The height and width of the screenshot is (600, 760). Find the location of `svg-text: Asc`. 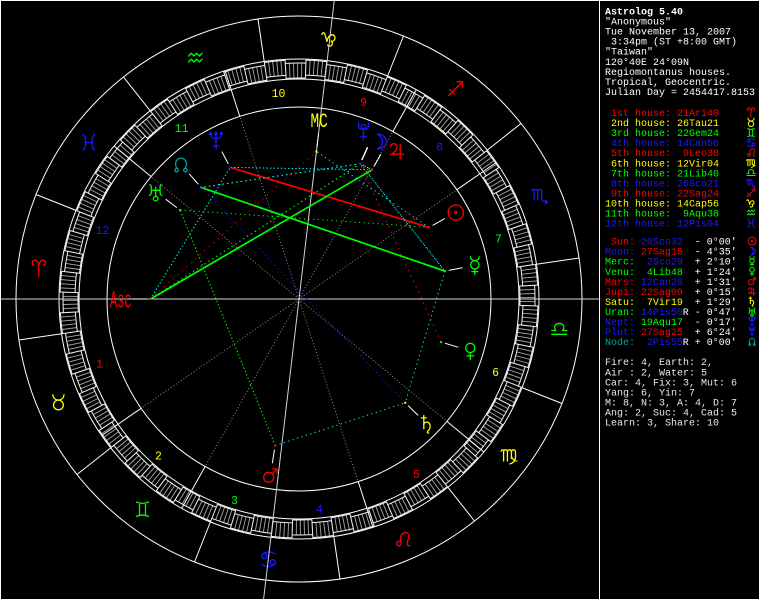

svg-text: Asc is located at coordinates (121, 301).